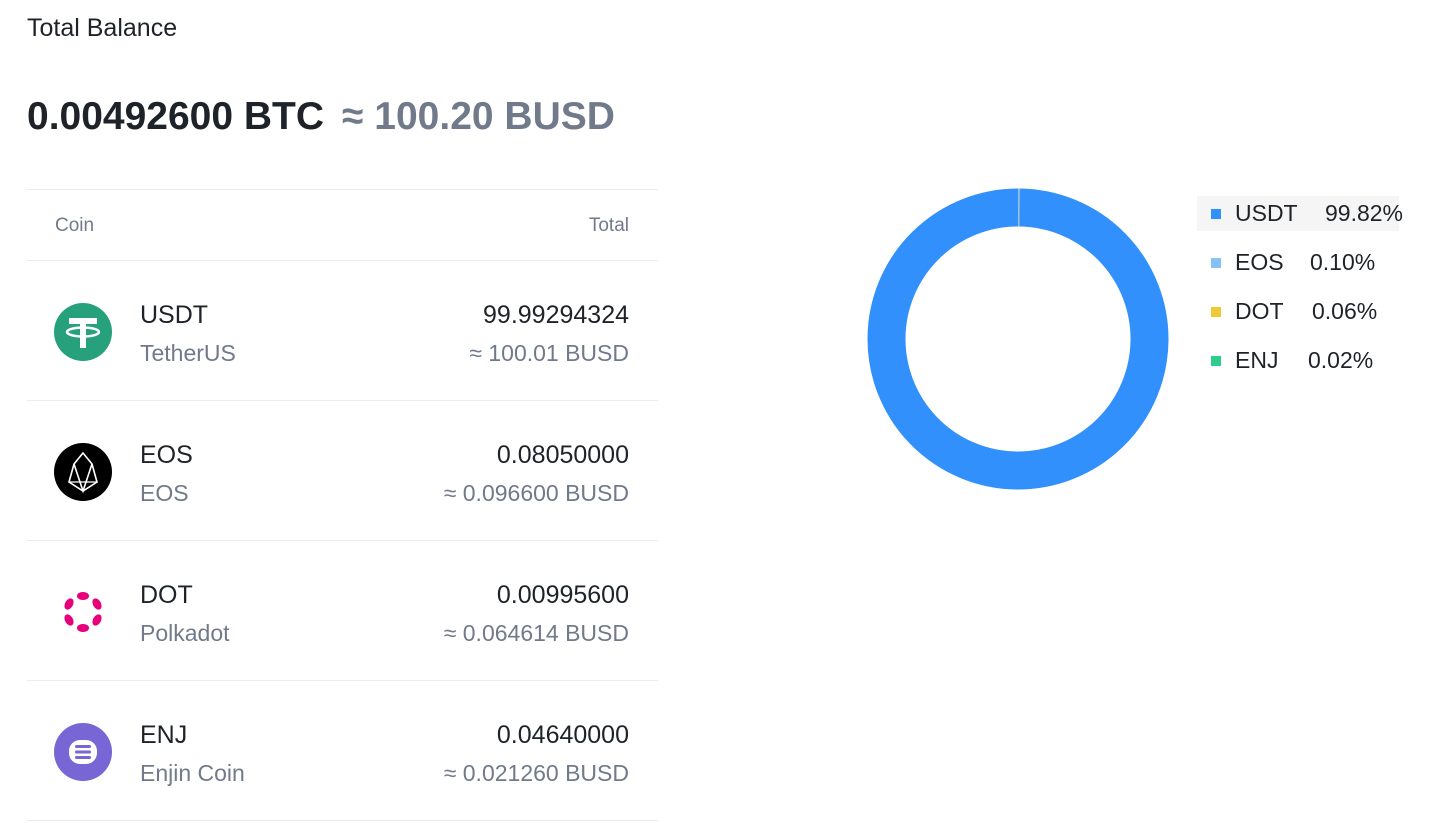 The image size is (1442, 823). What do you see at coordinates (536, 493) in the screenshot?
I see `coin-value: ≈ 0.096600 BUSD` at bounding box center [536, 493].